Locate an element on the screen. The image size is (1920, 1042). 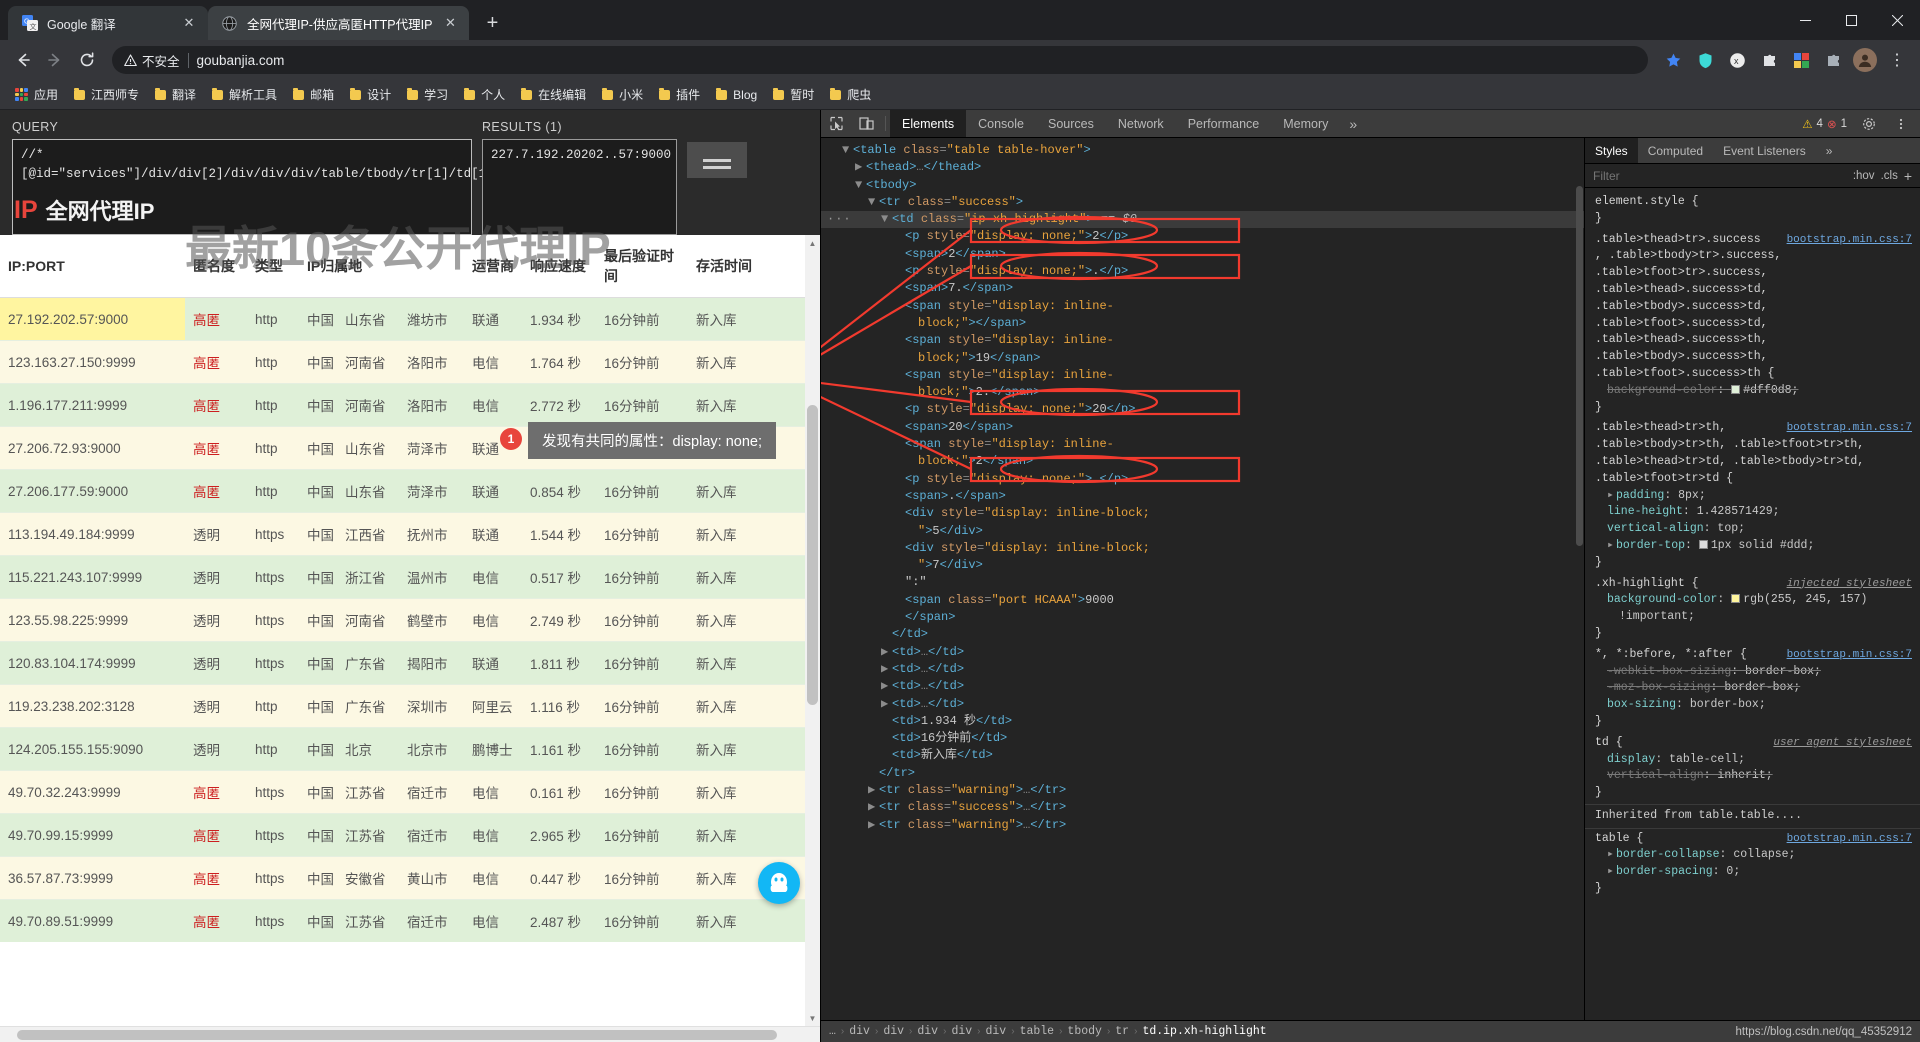
style-declaration: background-color: rgb(255, 245, 157) is located at coordinates (1753, 600).